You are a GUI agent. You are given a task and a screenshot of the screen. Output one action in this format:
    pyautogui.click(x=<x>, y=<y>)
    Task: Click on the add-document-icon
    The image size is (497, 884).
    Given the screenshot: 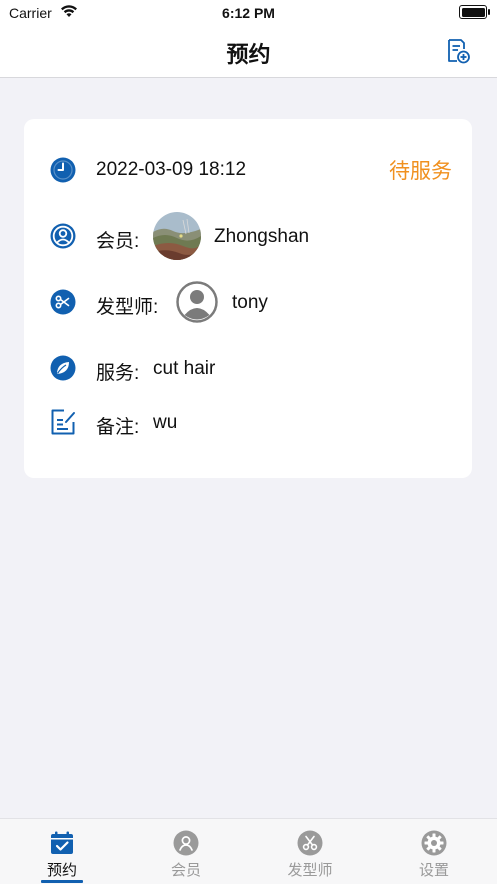 What is the action you would take?
    pyautogui.click(x=458, y=51)
    